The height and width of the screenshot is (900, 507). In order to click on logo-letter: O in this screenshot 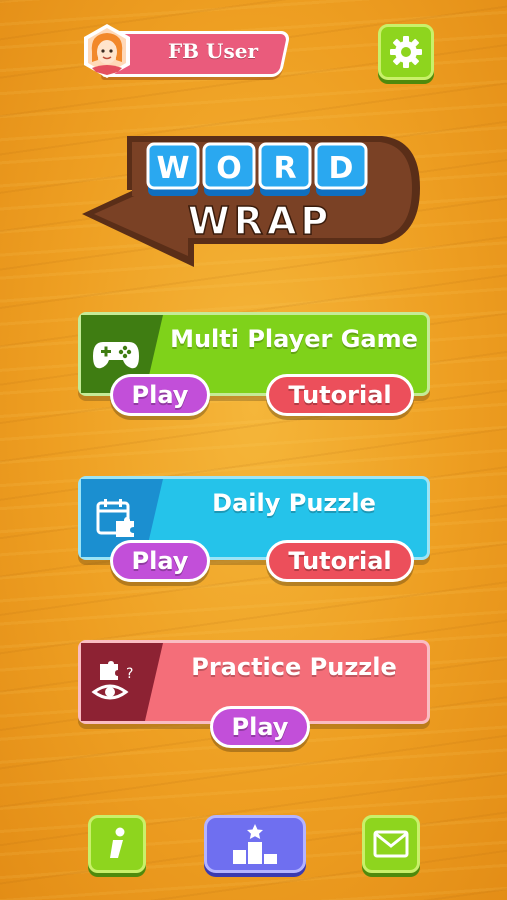, I will do `click(229, 168)`.